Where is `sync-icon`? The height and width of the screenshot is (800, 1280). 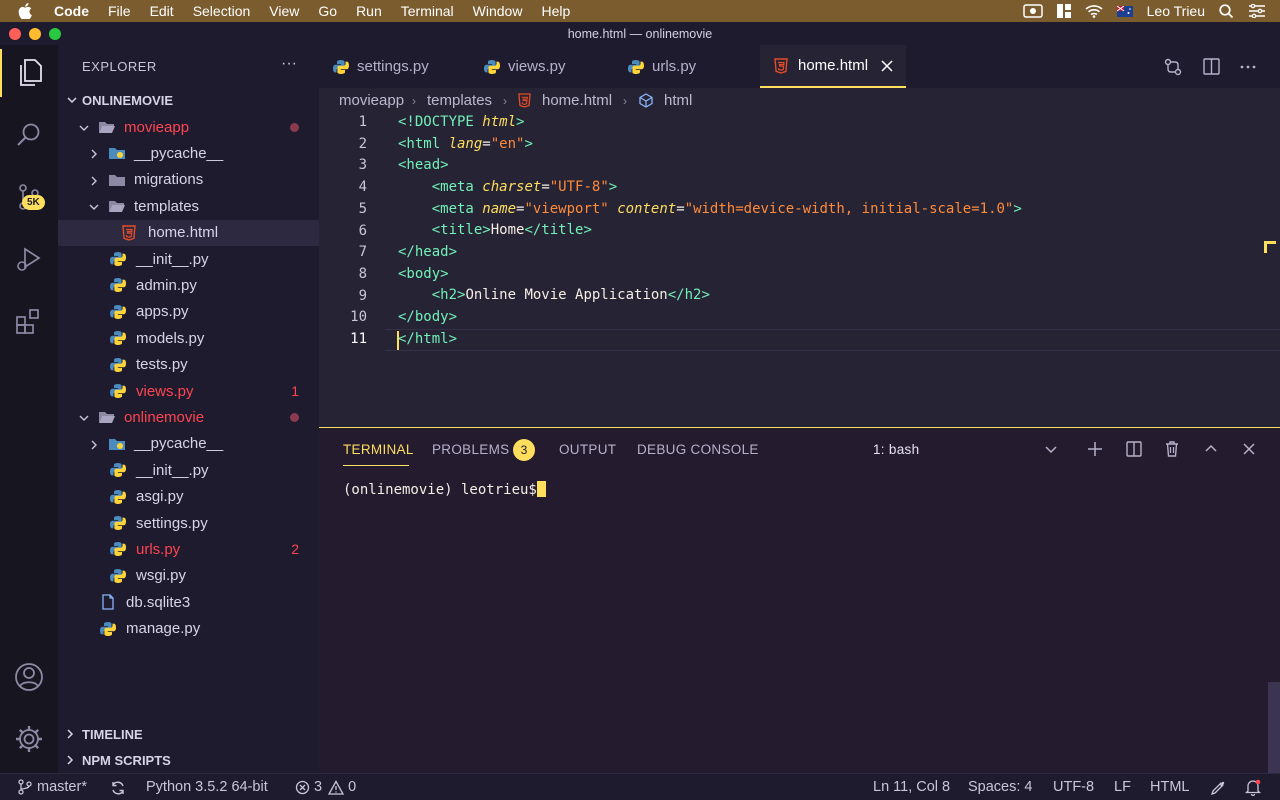 sync-icon is located at coordinates (118, 788).